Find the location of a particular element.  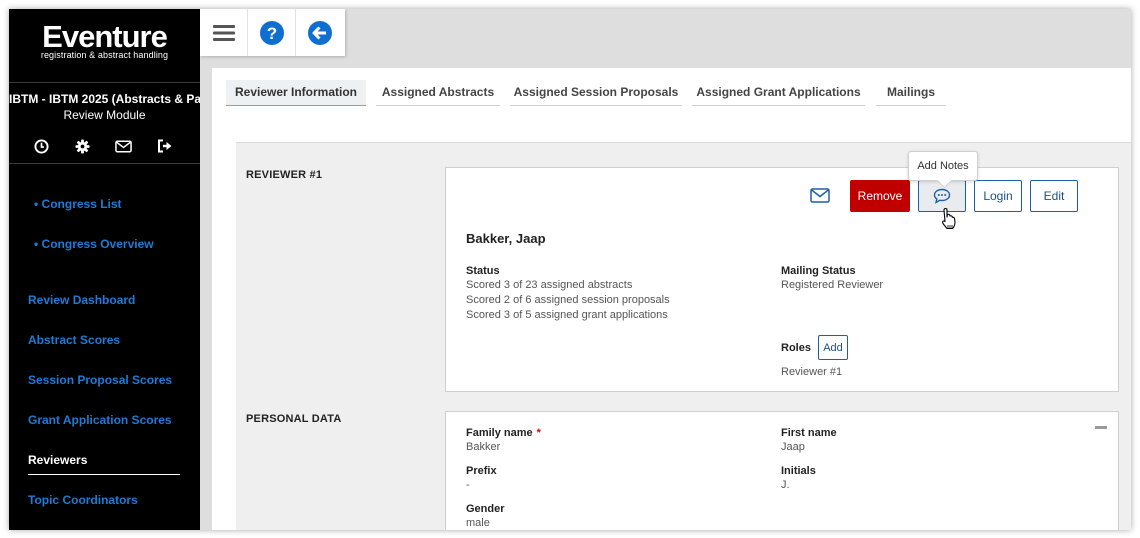

help-icon: ? is located at coordinates (271, 32).